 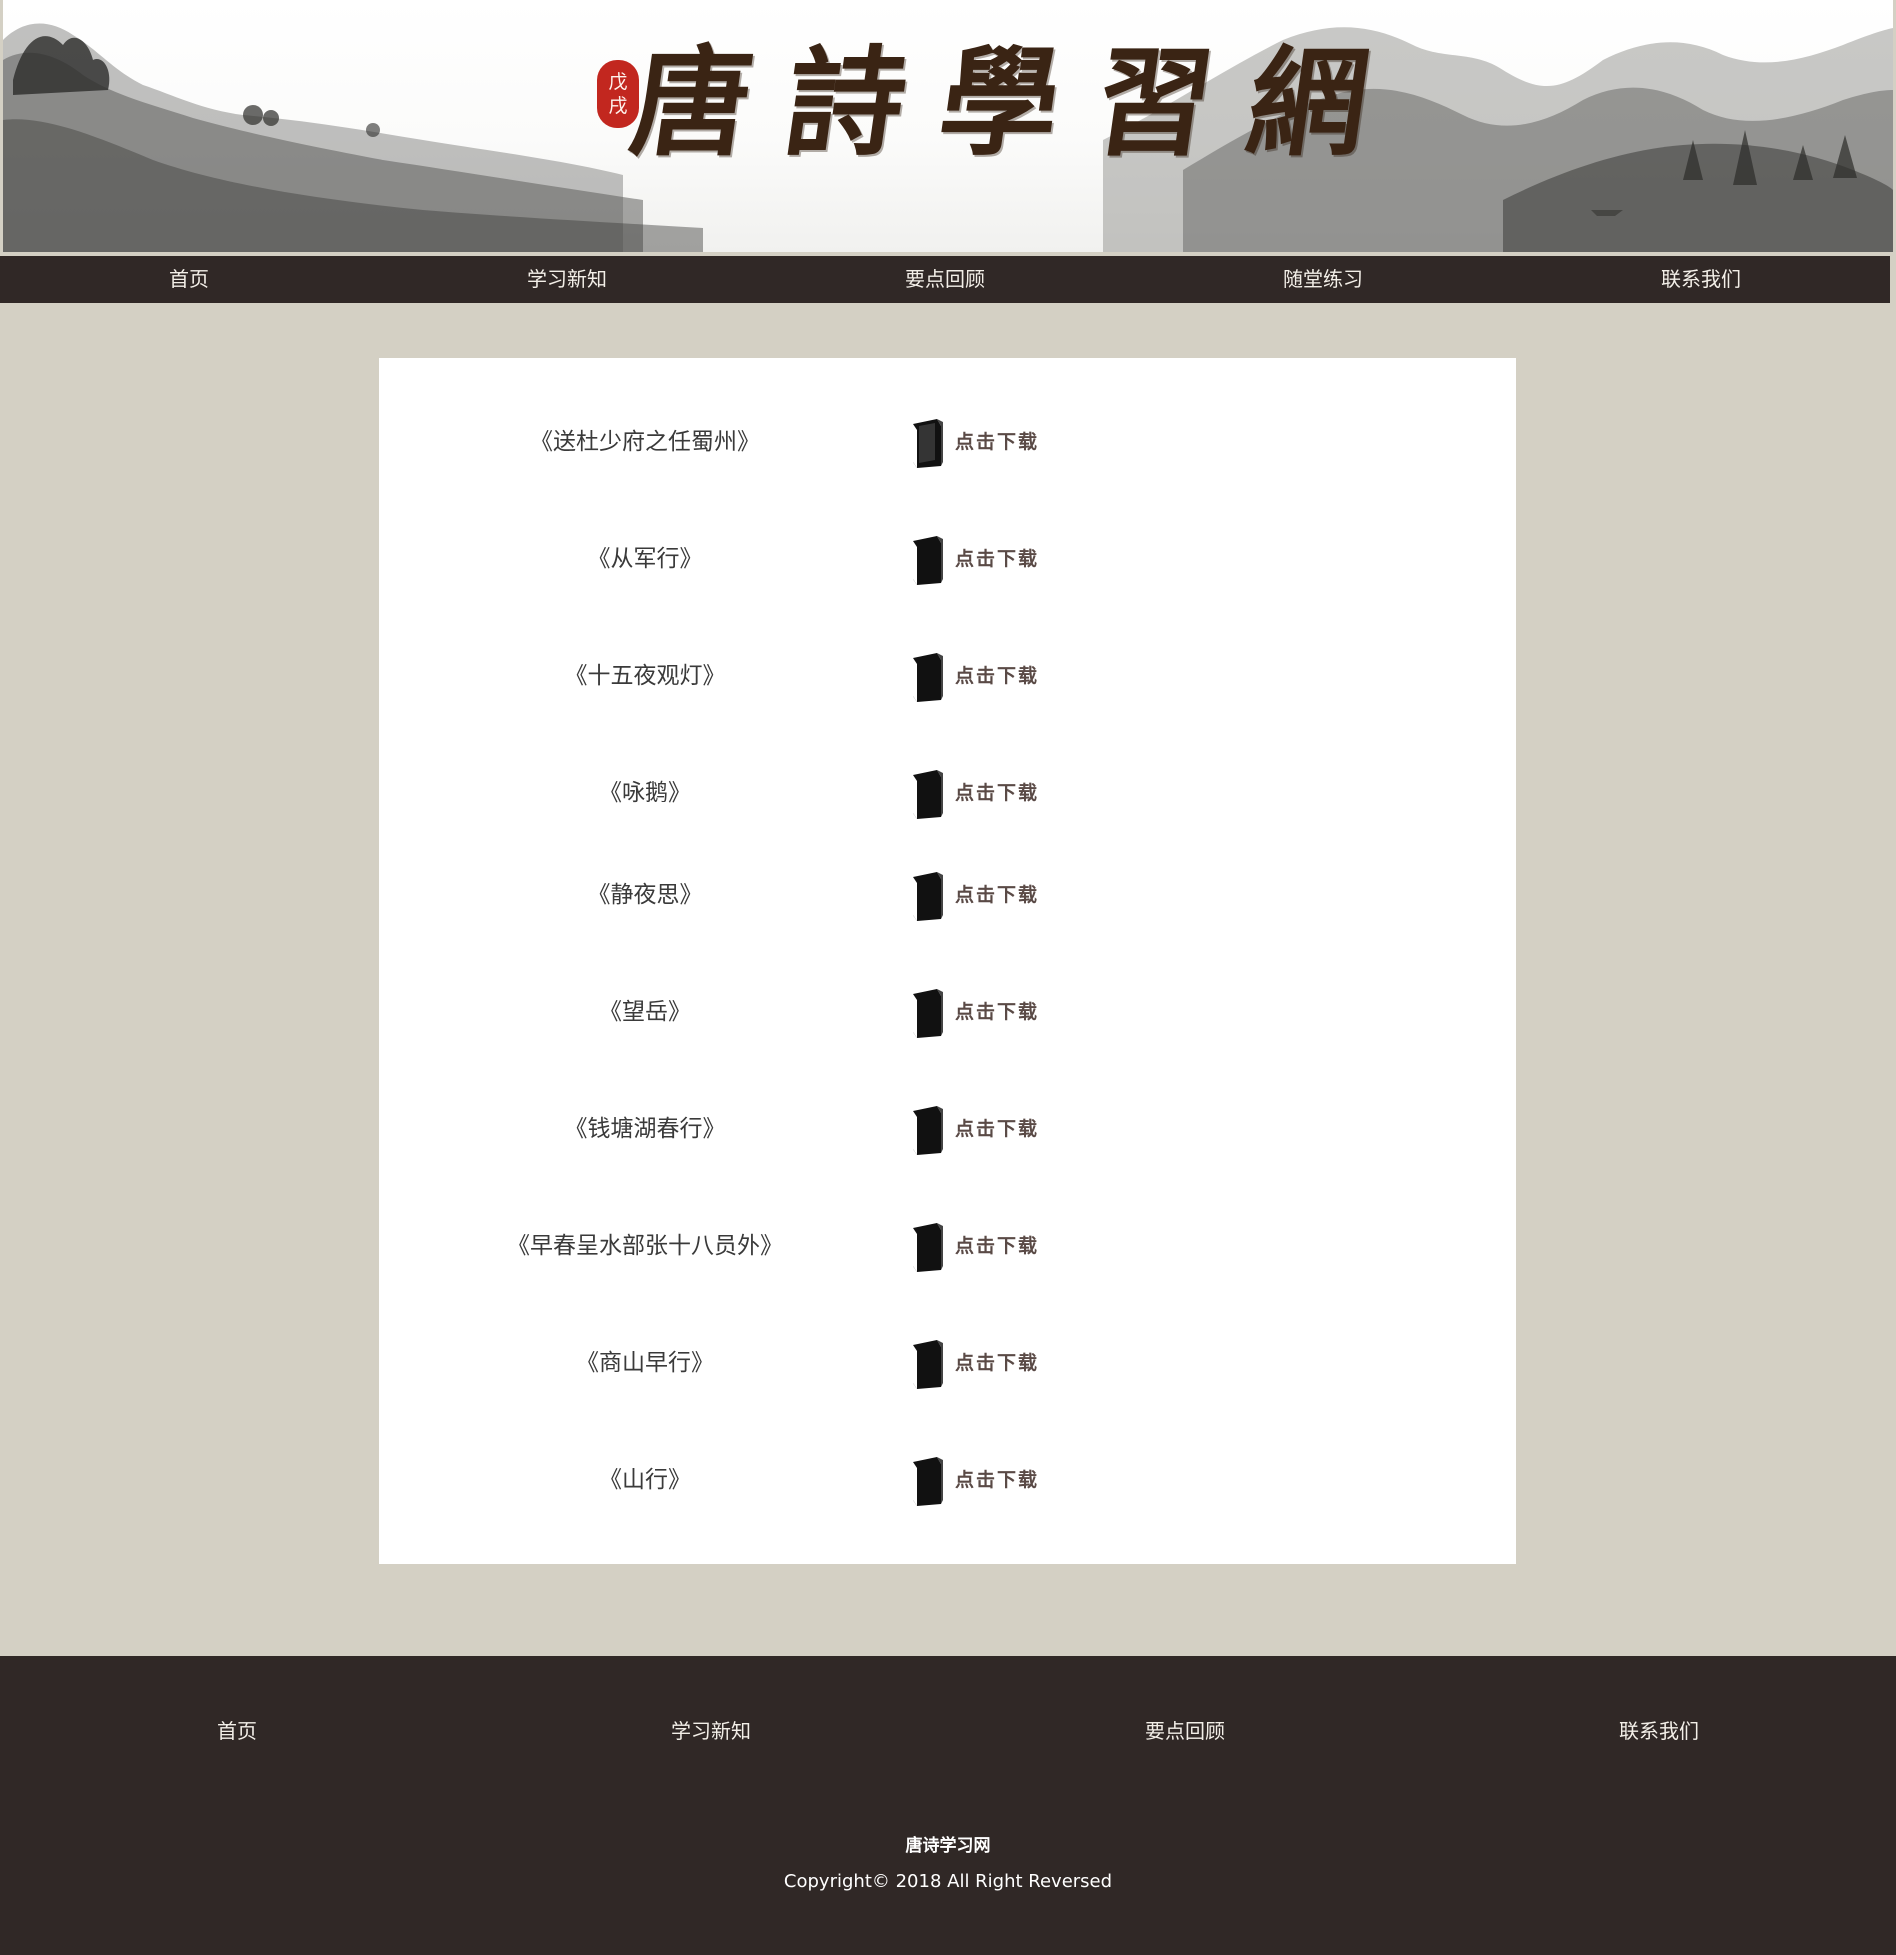 I want to click on nav-item-learn-new: 学习新知, so click(x=567, y=279).